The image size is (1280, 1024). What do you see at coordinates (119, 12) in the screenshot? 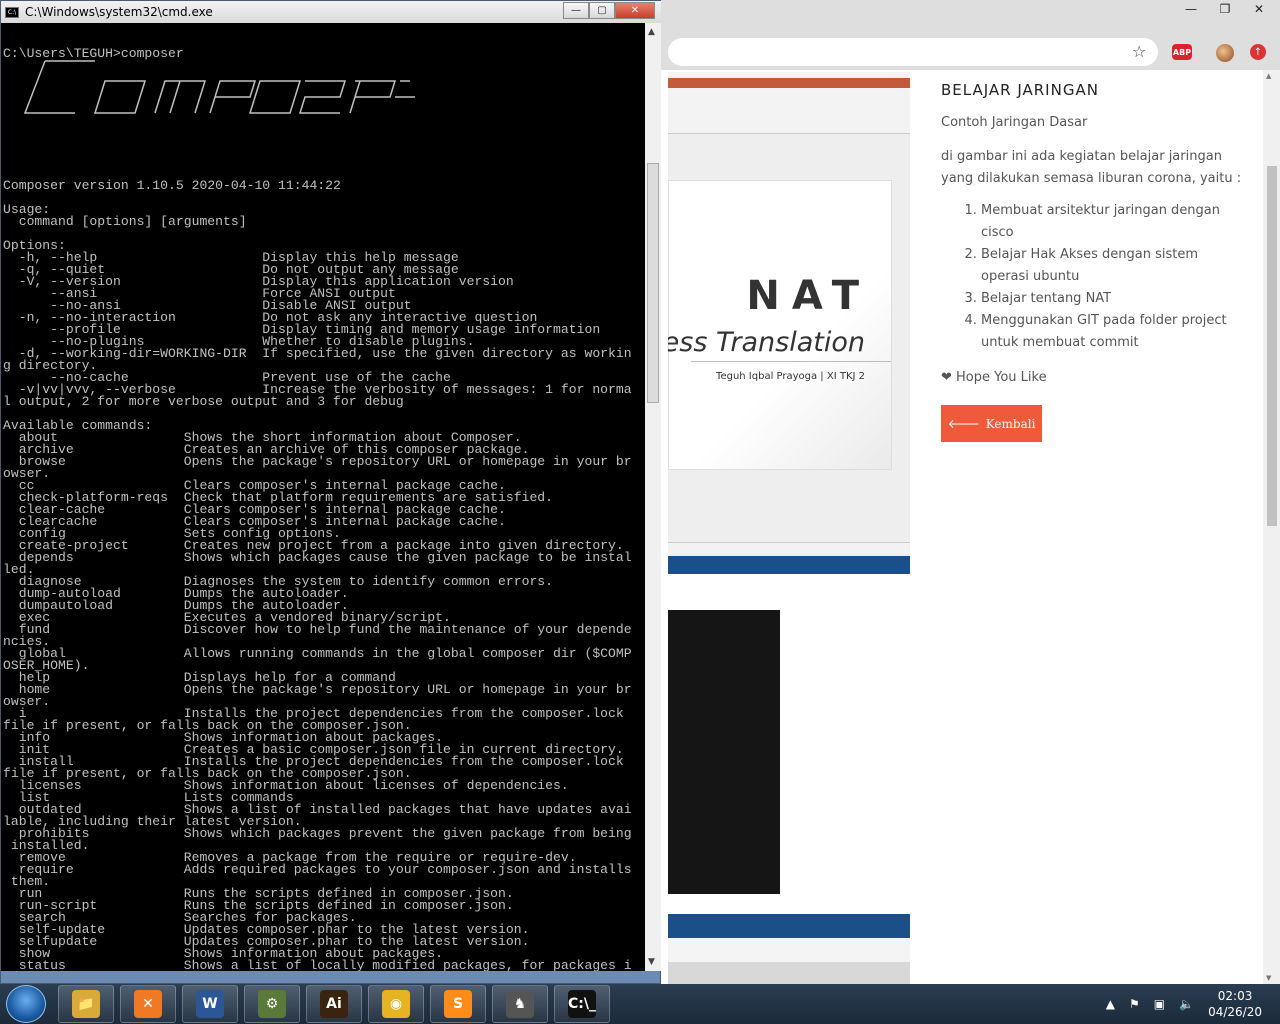
I see `cmd-title: C:\Windows\system32\cmd.exe` at bounding box center [119, 12].